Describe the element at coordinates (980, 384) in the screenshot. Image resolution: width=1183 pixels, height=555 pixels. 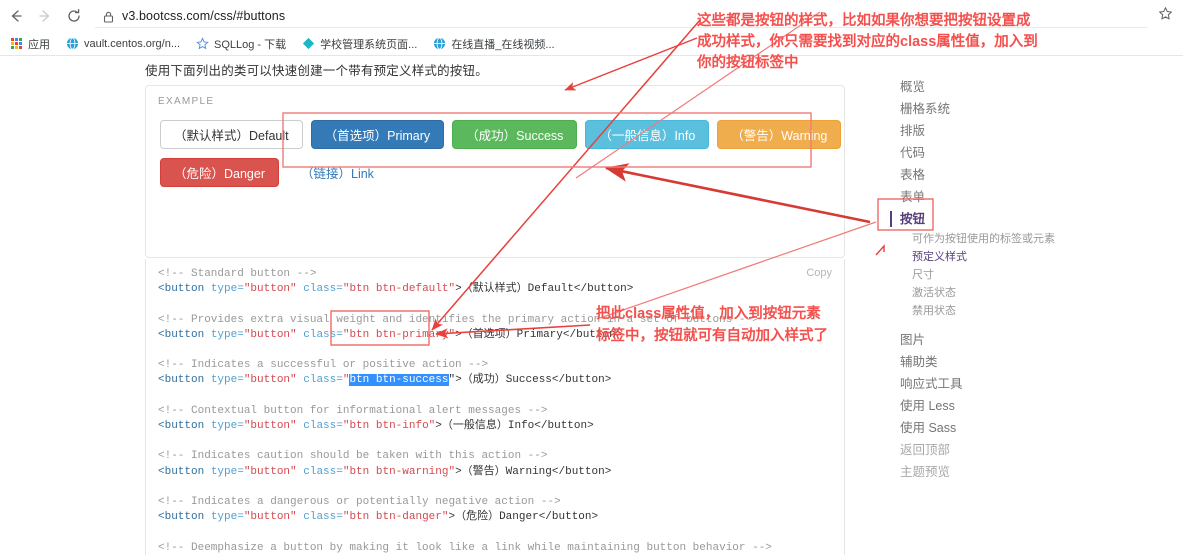
I see `sidebar-item-14: 响应式工具` at that location.